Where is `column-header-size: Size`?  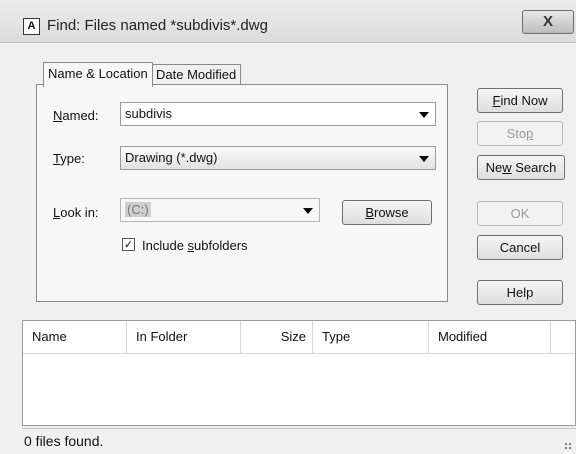 column-header-size: Size is located at coordinates (277, 337).